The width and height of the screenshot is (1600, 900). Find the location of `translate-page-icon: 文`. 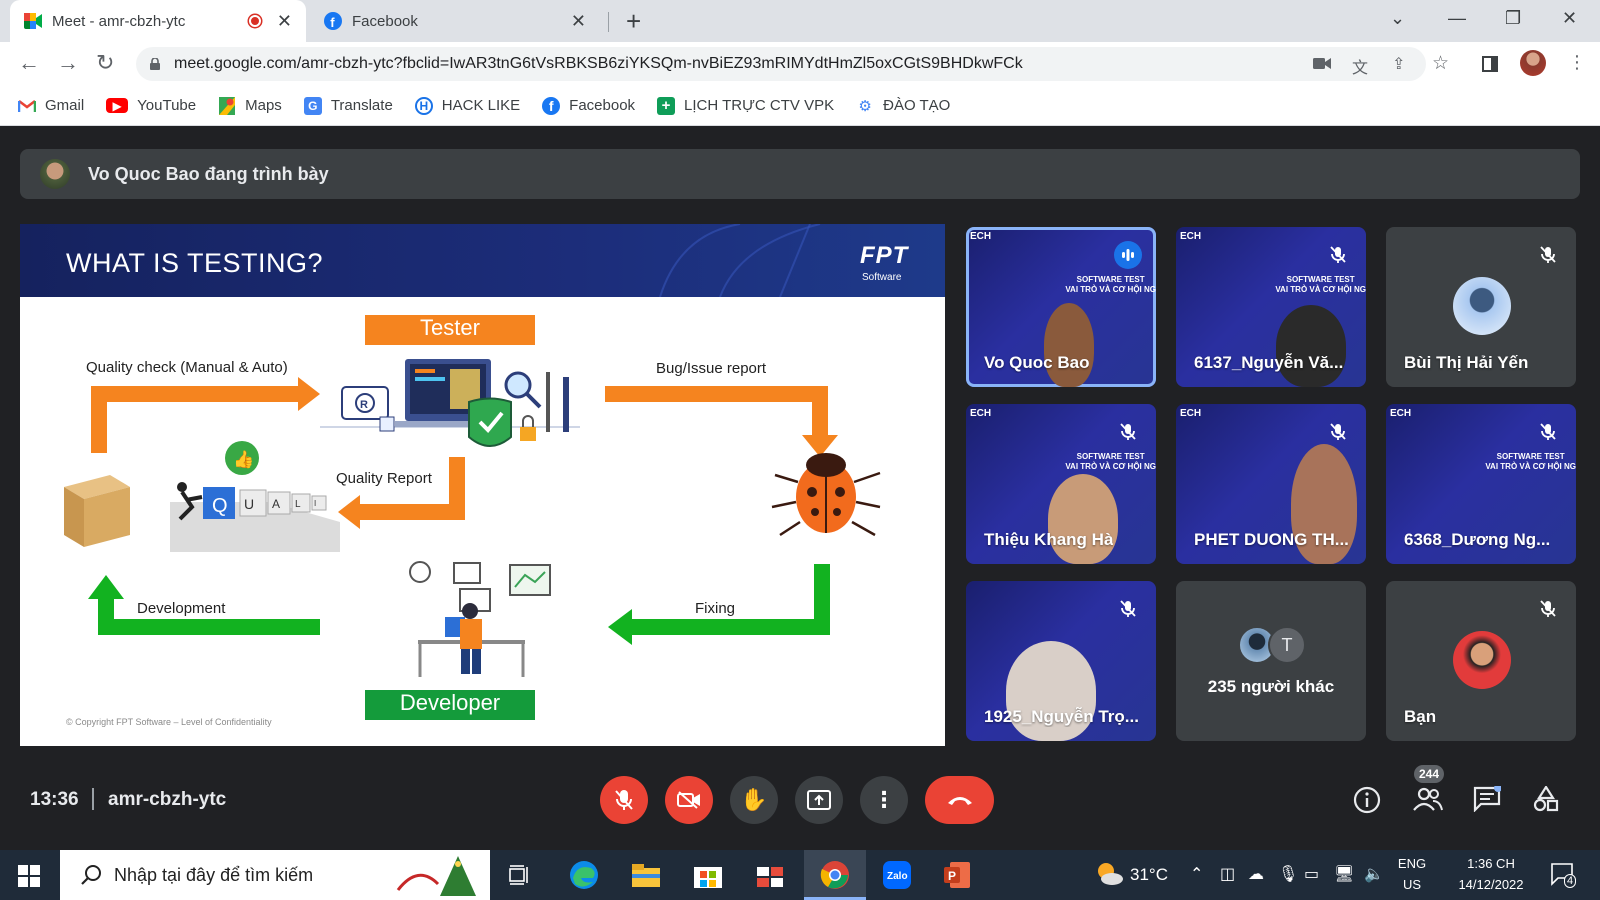

translate-page-icon: 文 is located at coordinates (1360, 66).